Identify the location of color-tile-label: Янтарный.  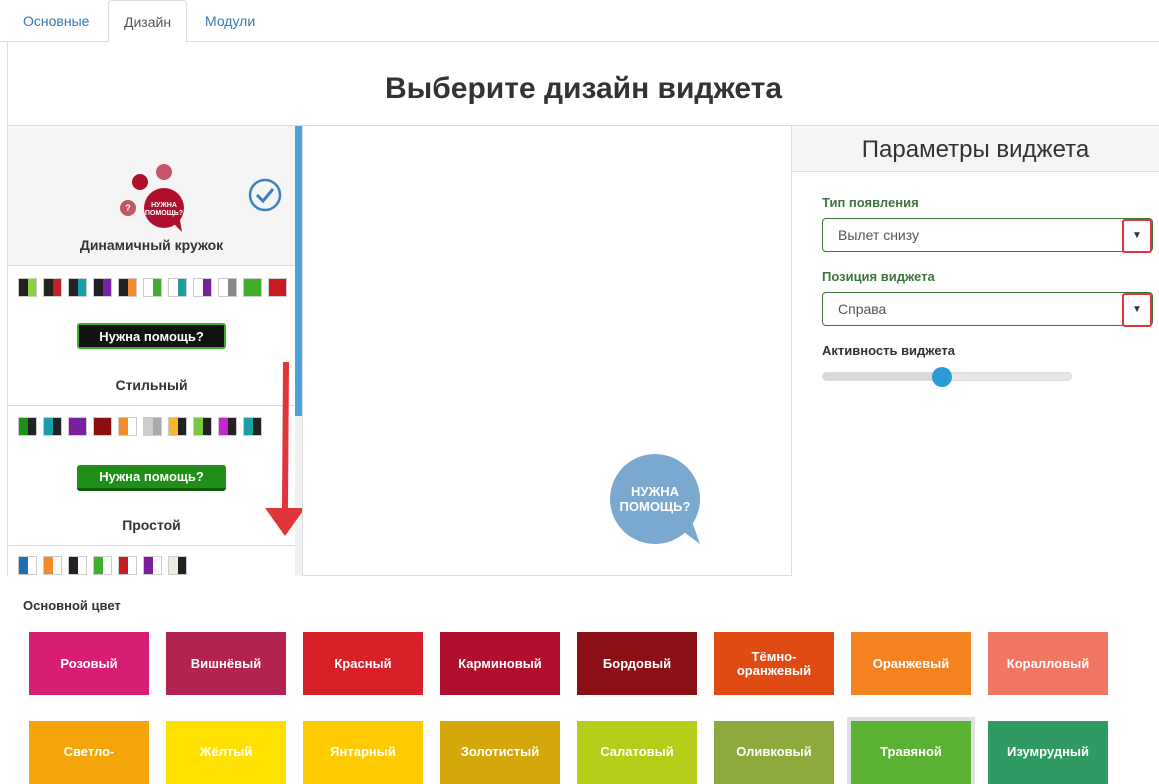
(363, 751).